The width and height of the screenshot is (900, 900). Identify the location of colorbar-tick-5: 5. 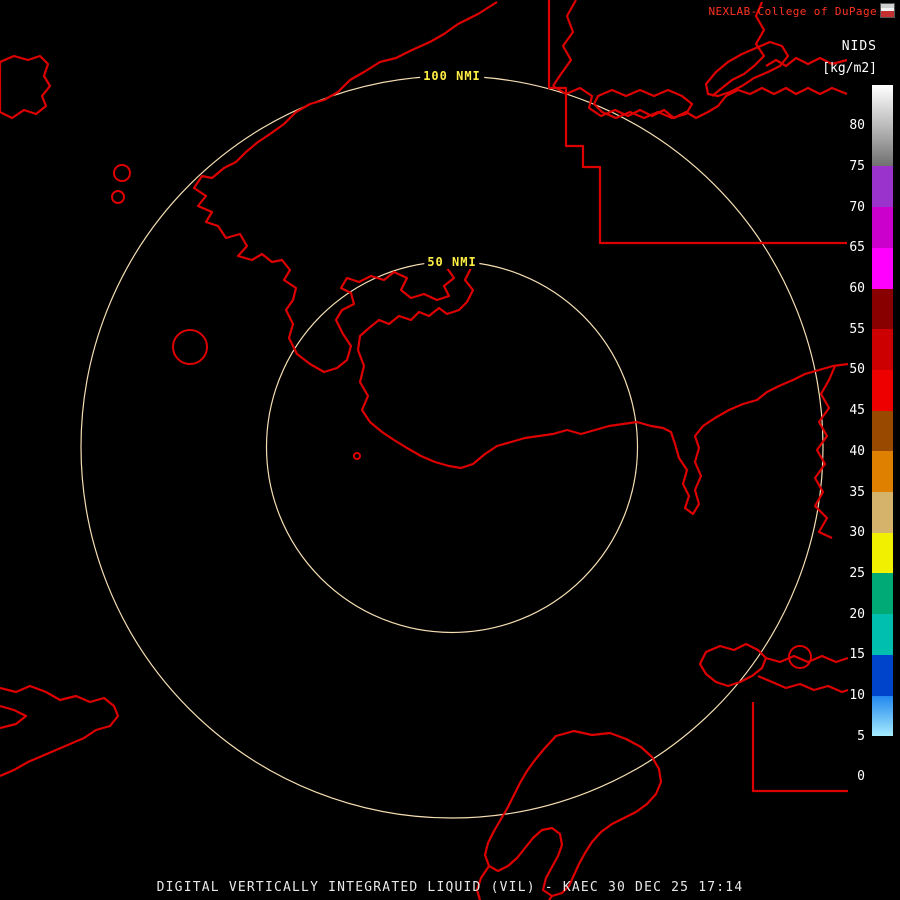
(861, 736).